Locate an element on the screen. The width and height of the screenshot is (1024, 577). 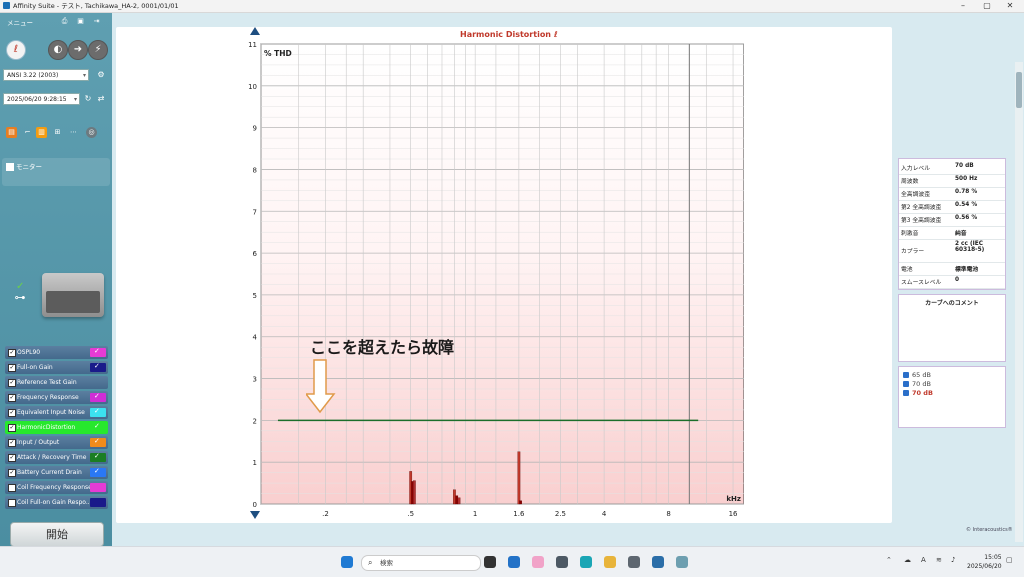
test-item: ✓ Reference Test Gain is located at coordinates (56, 382).